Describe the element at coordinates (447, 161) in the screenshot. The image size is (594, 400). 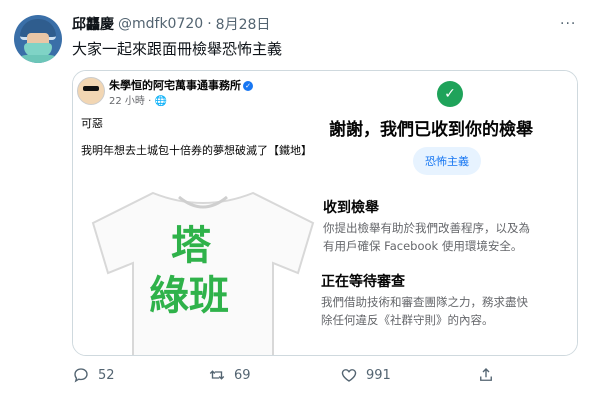
I see `report-category-chip: 恐怖主義` at that location.